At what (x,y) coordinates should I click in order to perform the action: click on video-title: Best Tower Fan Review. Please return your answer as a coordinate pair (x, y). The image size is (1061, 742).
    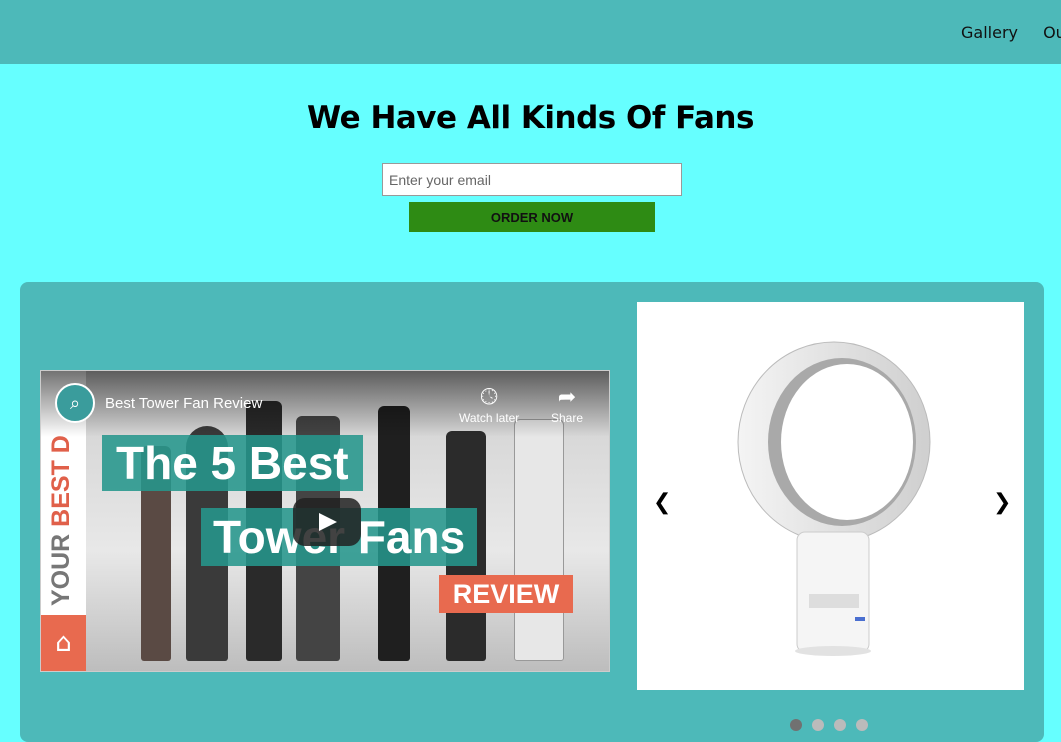
    Looking at the image, I should click on (183, 403).